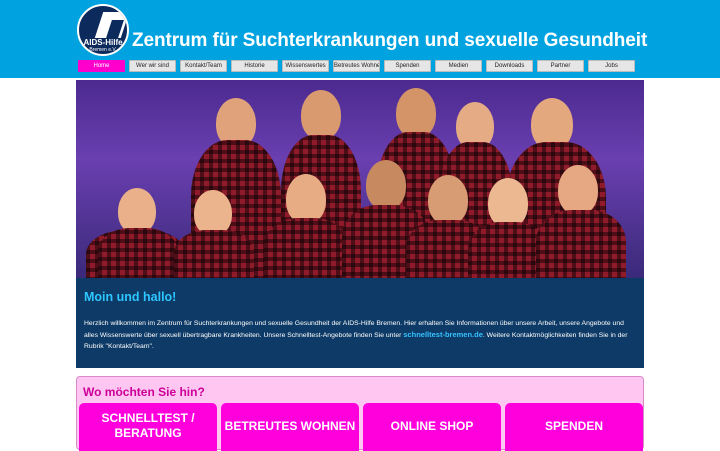 This screenshot has width=720, height=451. What do you see at coordinates (203, 66) in the screenshot?
I see `nav-item-kontakt-team: Kontakt/Team` at bounding box center [203, 66].